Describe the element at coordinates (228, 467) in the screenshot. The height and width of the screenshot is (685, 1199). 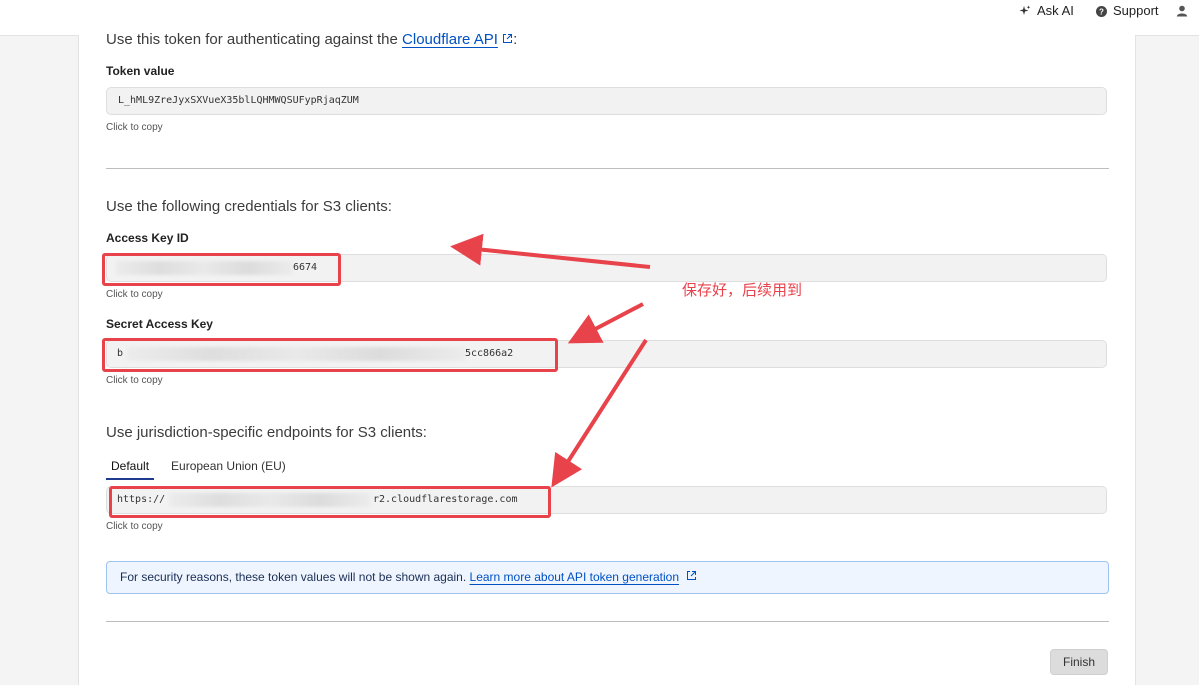
I see `tab-european-union: European Union (EU)` at that location.